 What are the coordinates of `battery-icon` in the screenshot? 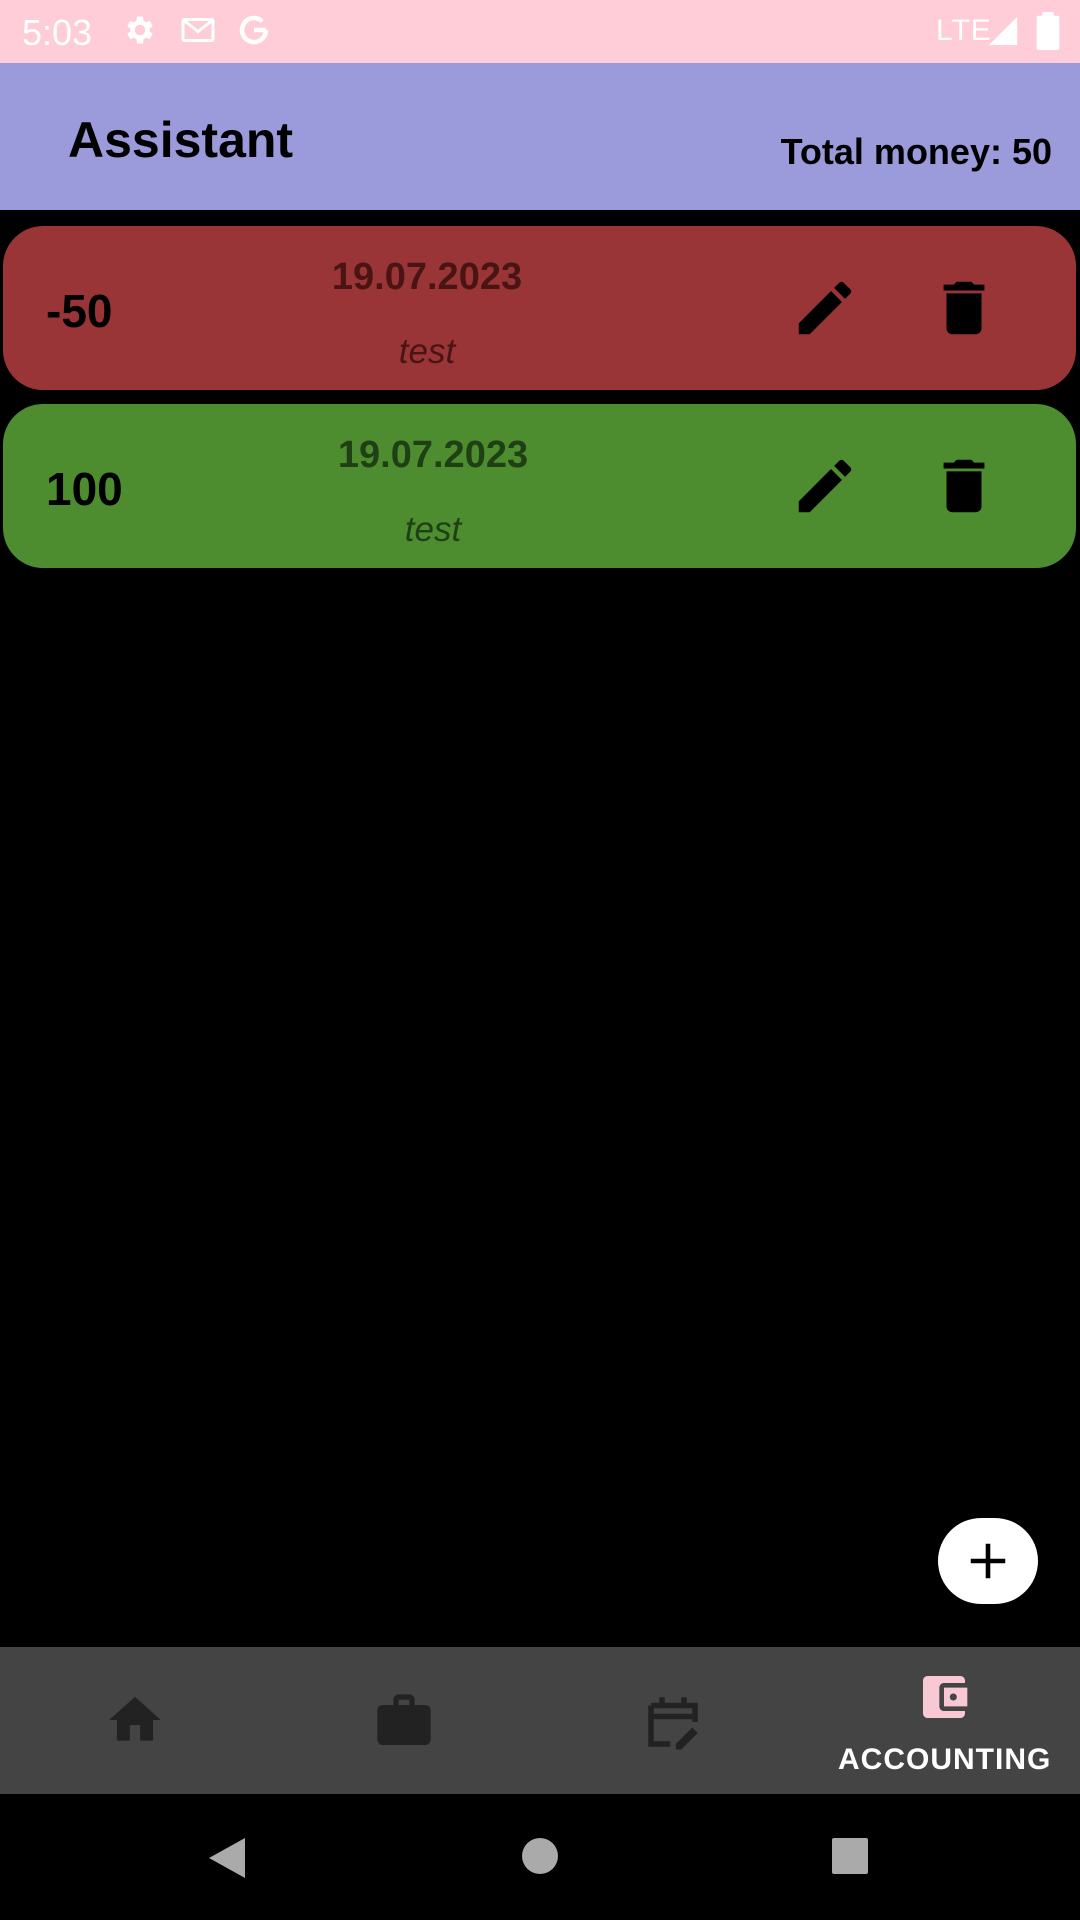 It's located at (1048, 33).